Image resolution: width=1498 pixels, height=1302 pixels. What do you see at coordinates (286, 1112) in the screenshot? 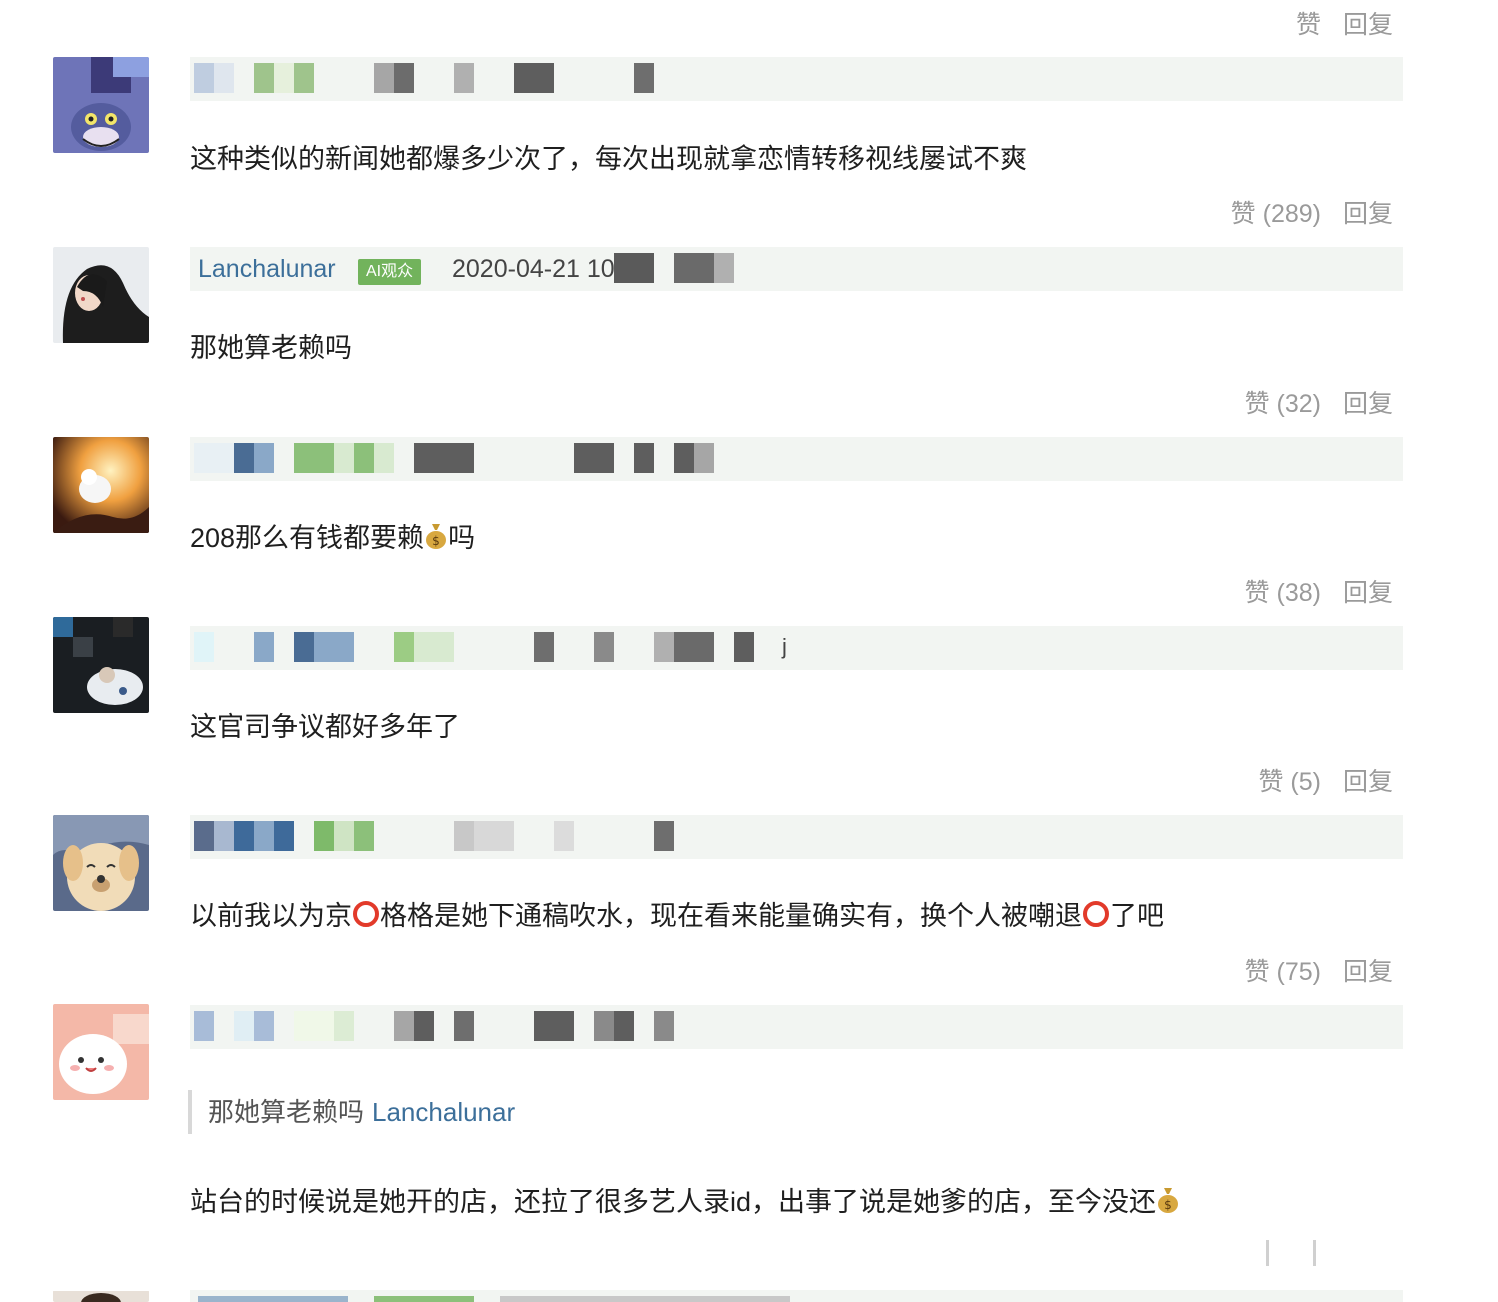
I see `quote-text: 那她算老赖吗` at bounding box center [286, 1112].